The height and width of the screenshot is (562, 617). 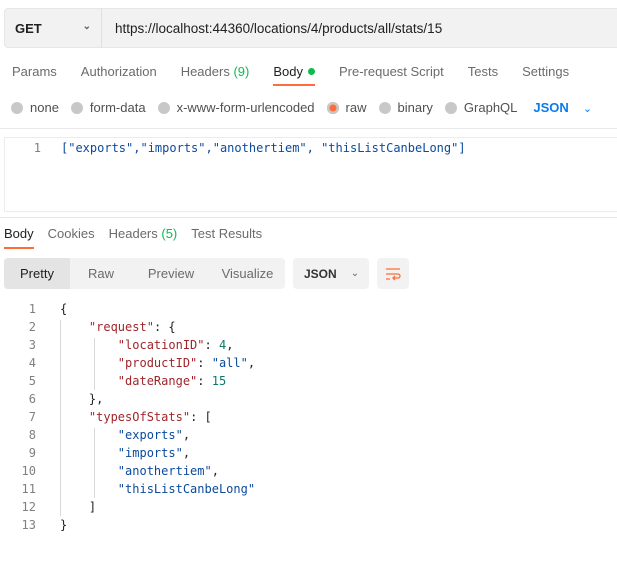 What do you see at coordinates (127, 309) in the screenshot?
I see `code-line: 1{` at bounding box center [127, 309].